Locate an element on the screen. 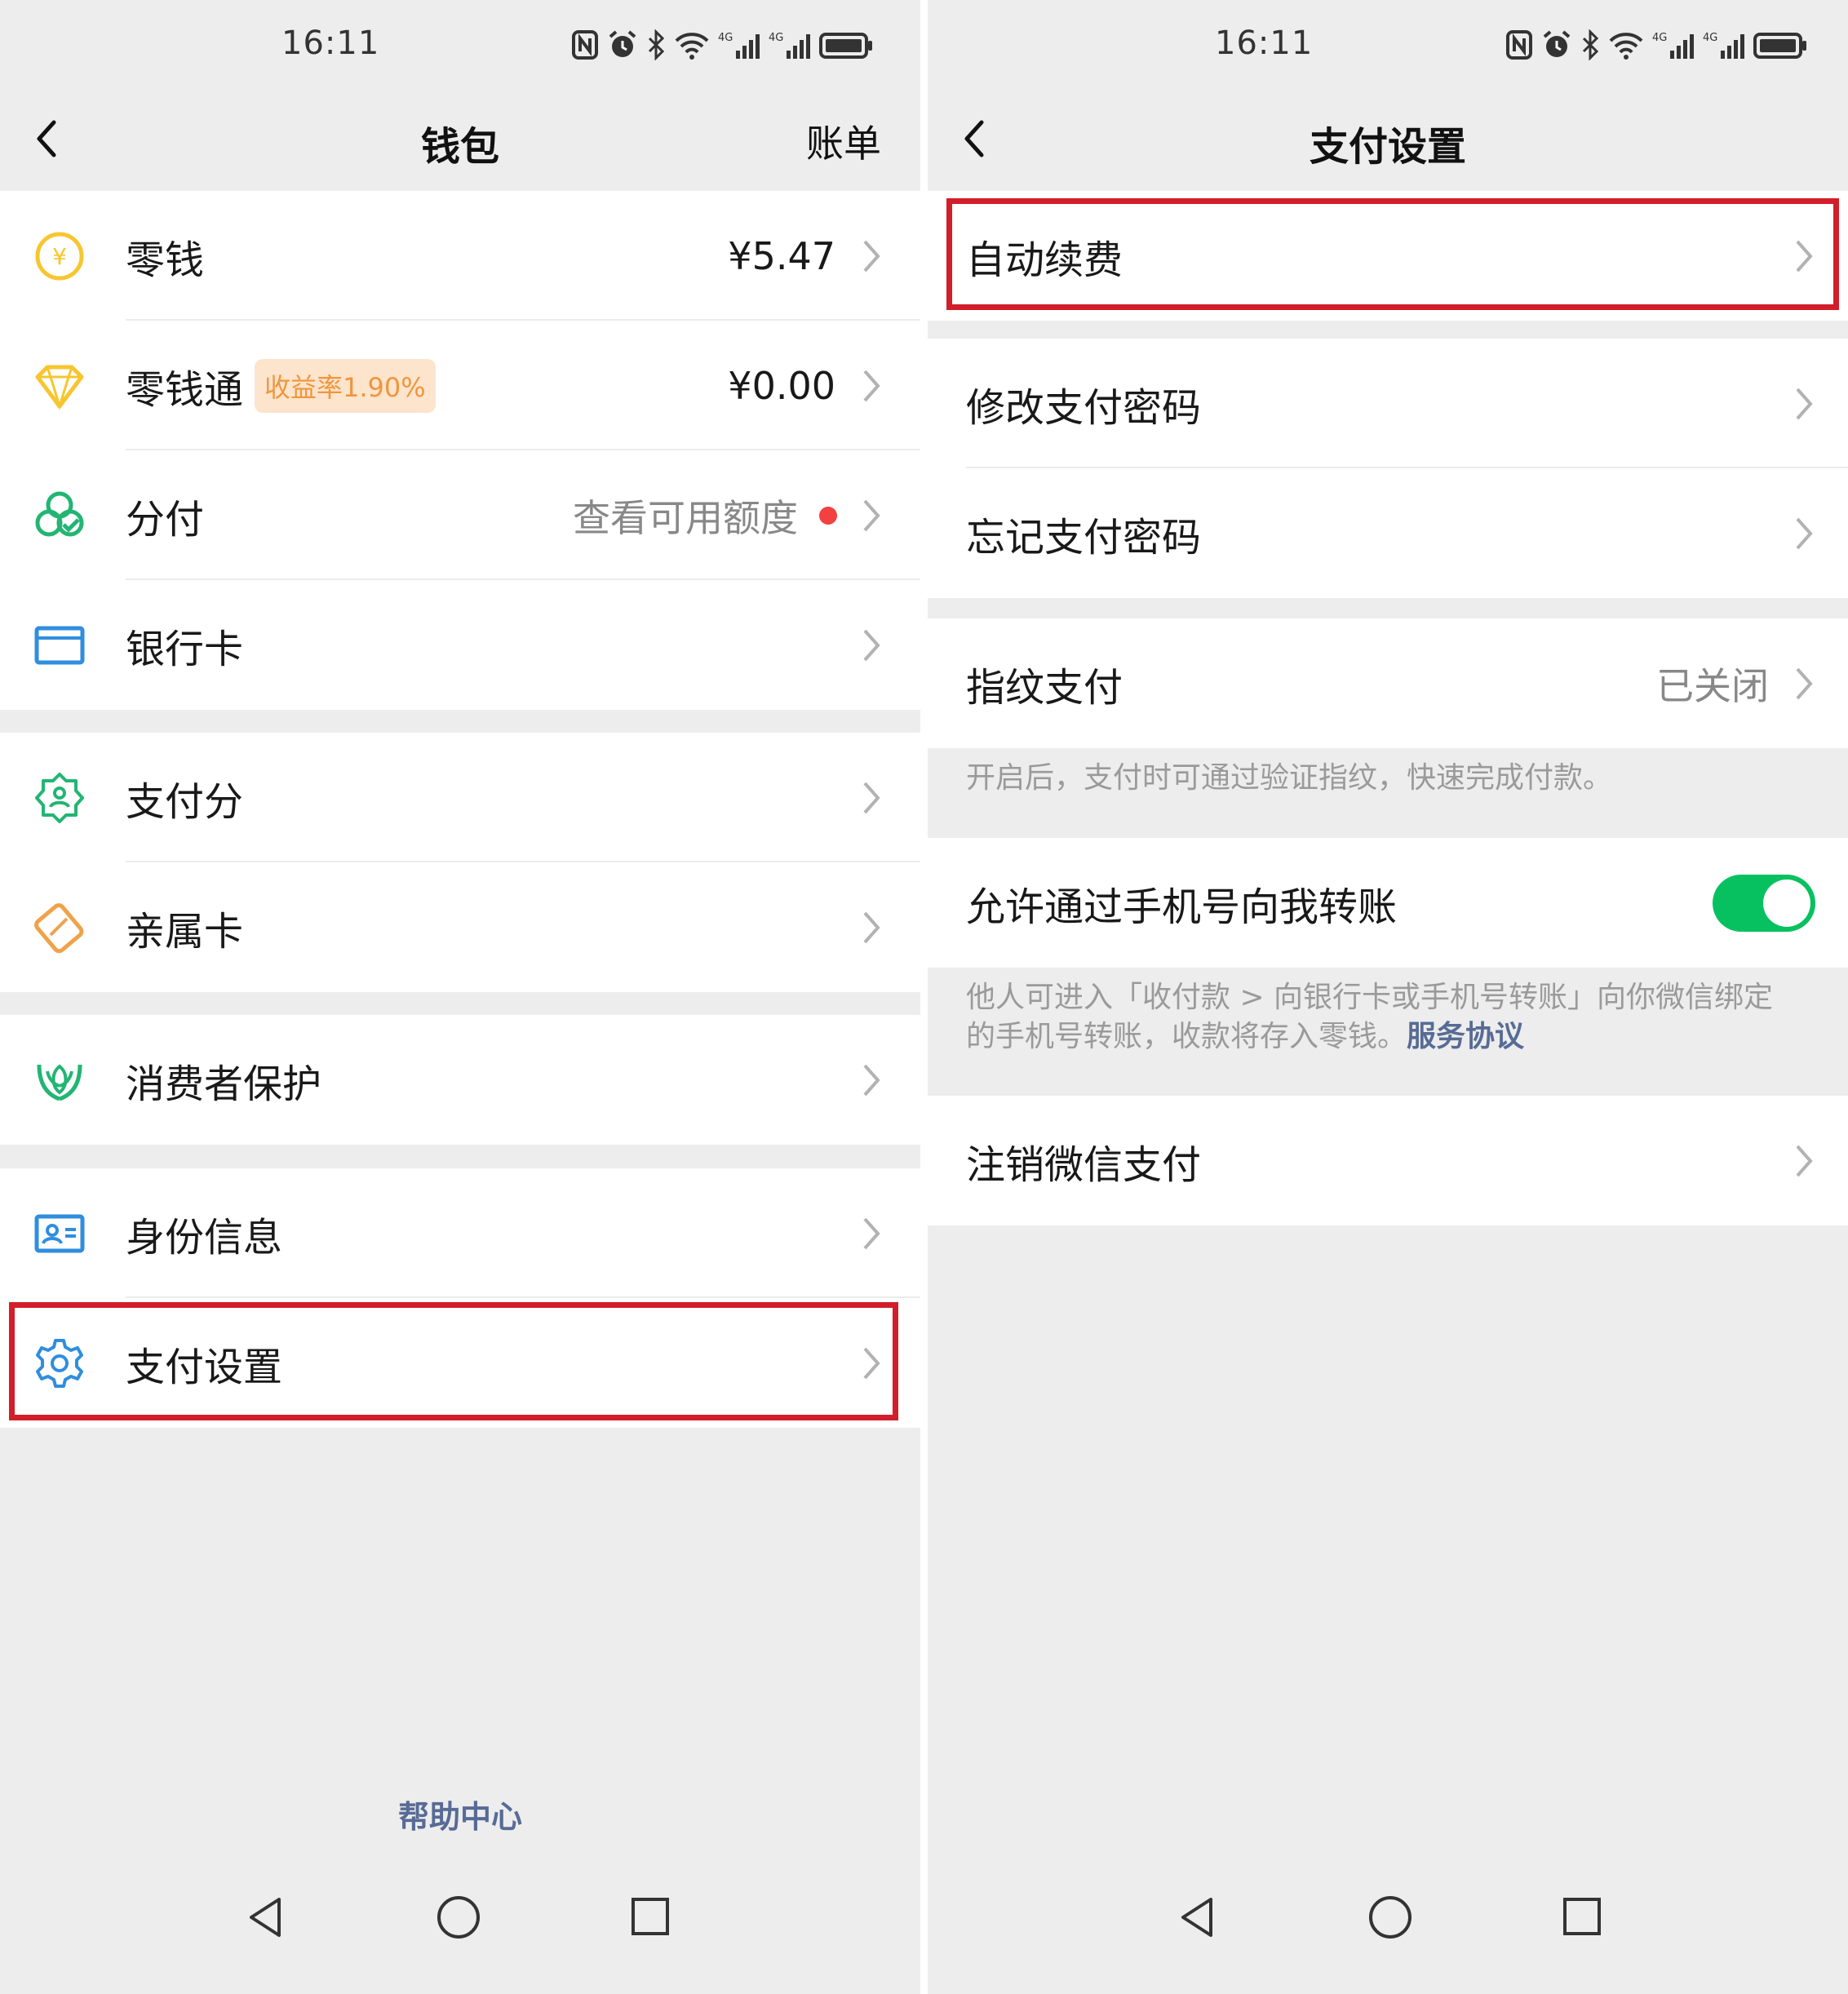  row-identity: 身份信息 is located at coordinates (460, 1233).